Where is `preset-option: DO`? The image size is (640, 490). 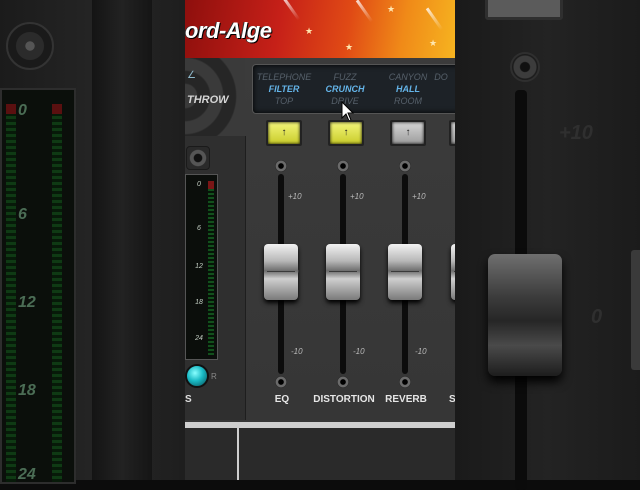 preset-option: DO is located at coordinates (441, 77).